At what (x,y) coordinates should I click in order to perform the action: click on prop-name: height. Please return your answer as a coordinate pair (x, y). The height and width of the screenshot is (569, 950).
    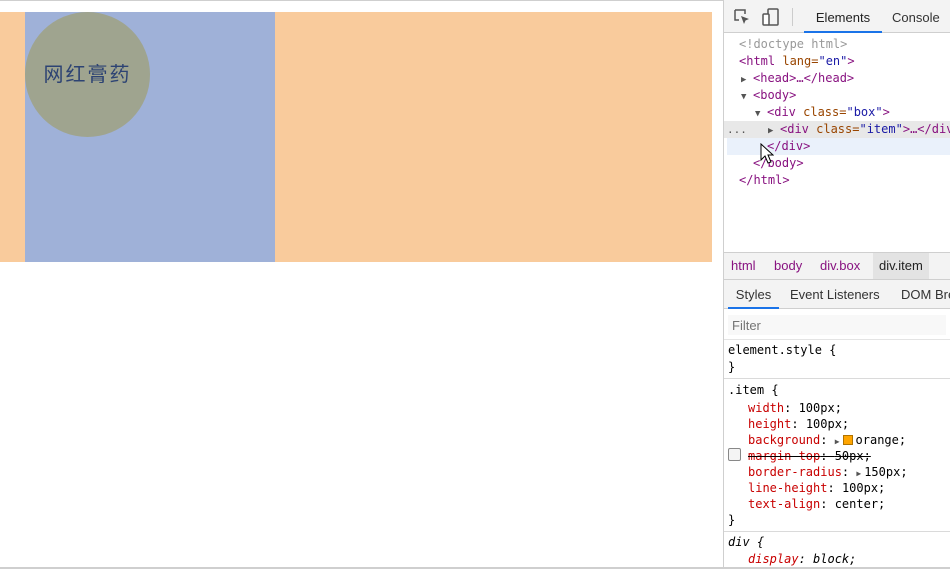
    Looking at the image, I should click on (770, 424).